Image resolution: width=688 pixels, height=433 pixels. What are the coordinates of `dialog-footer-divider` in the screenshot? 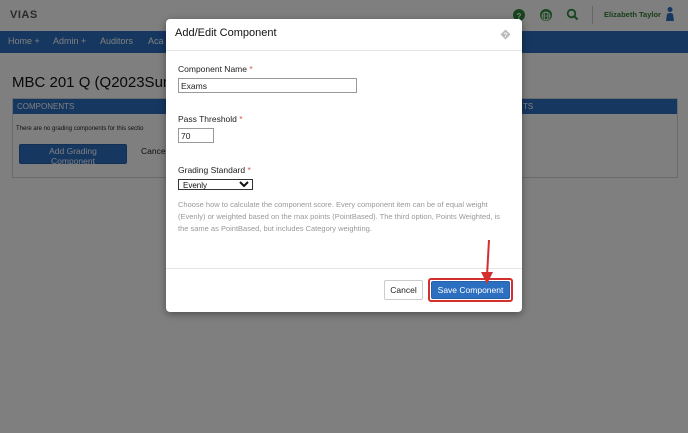 It's located at (344, 268).